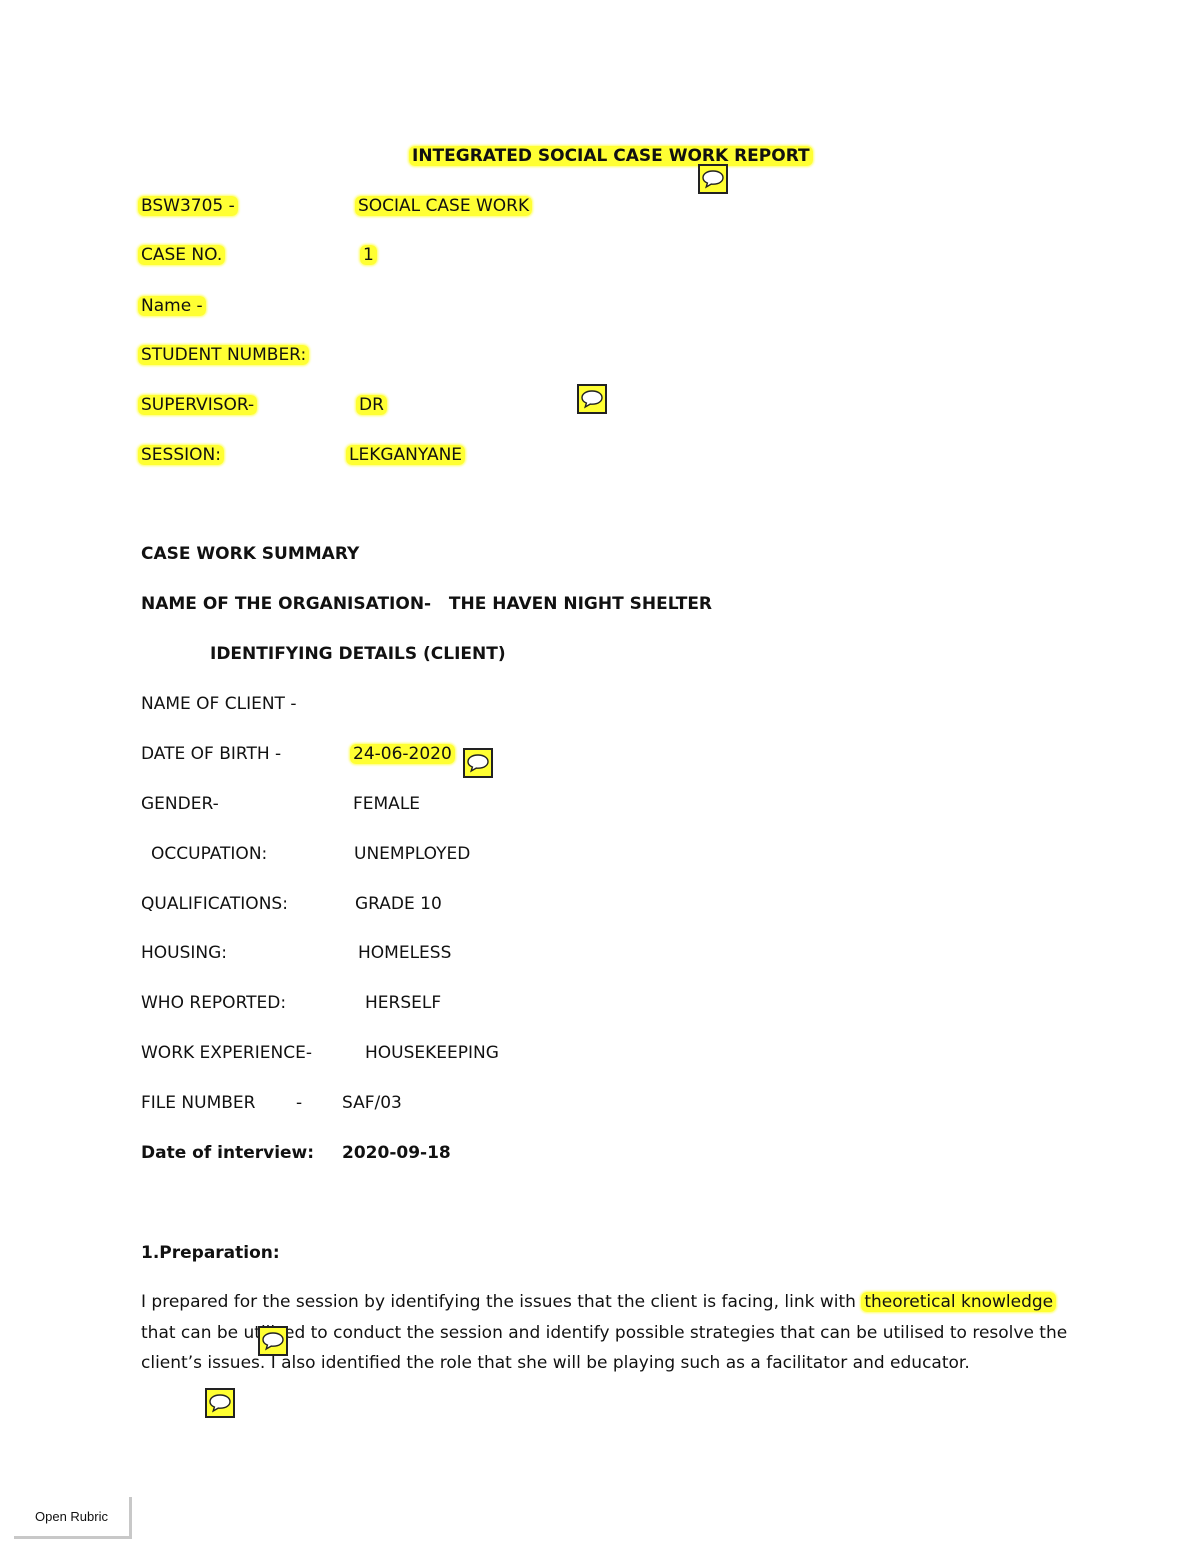  What do you see at coordinates (209, 854) in the screenshot?
I see `occupation-label: OCCUPATION:` at bounding box center [209, 854].